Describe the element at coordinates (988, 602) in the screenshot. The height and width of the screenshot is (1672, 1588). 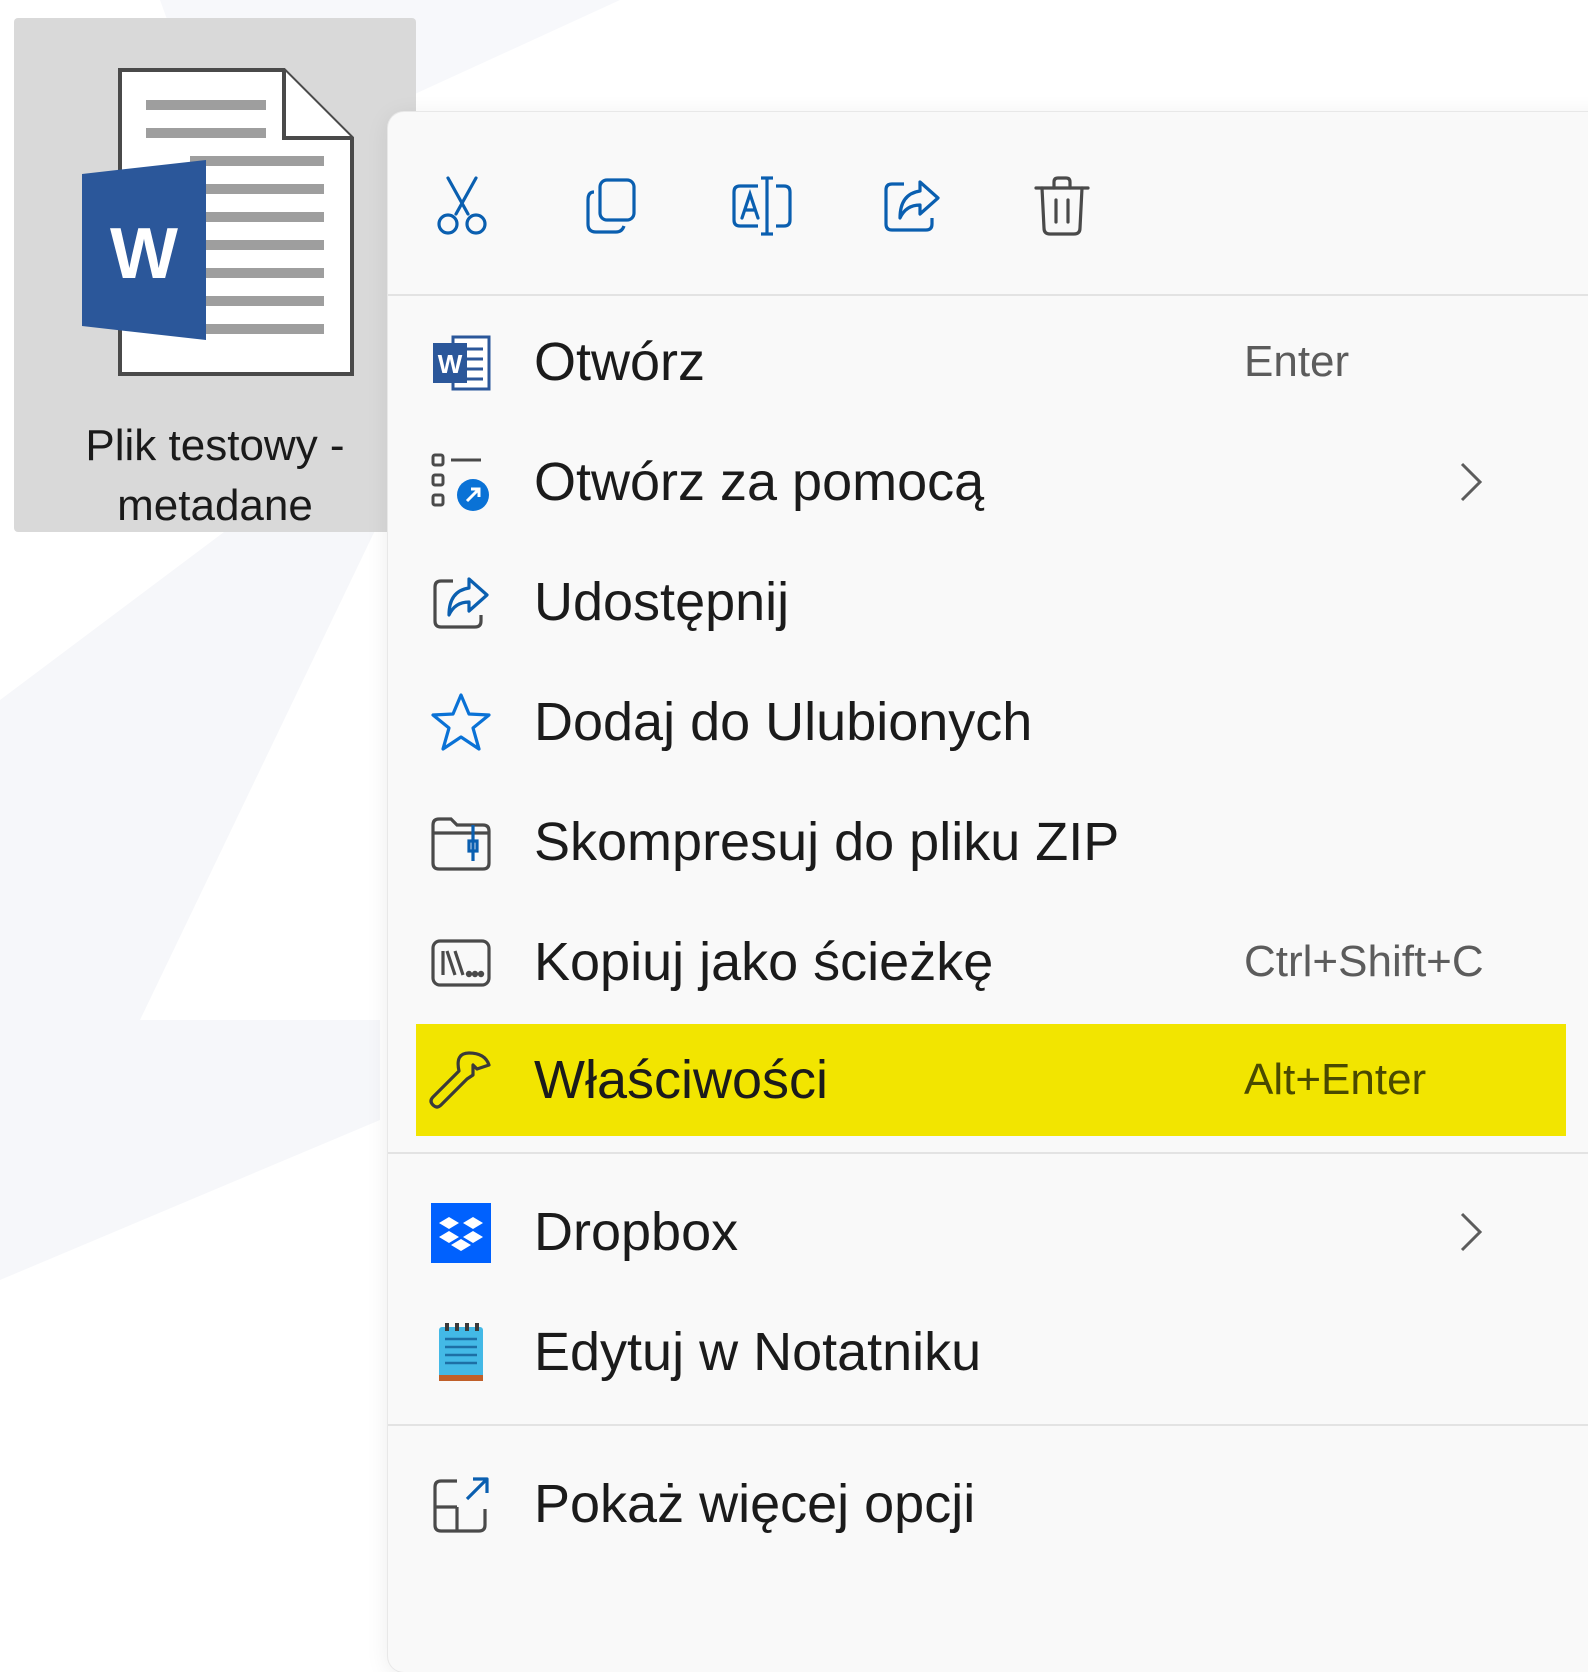
I see `menu-item-share: Udostępnij` at that location.